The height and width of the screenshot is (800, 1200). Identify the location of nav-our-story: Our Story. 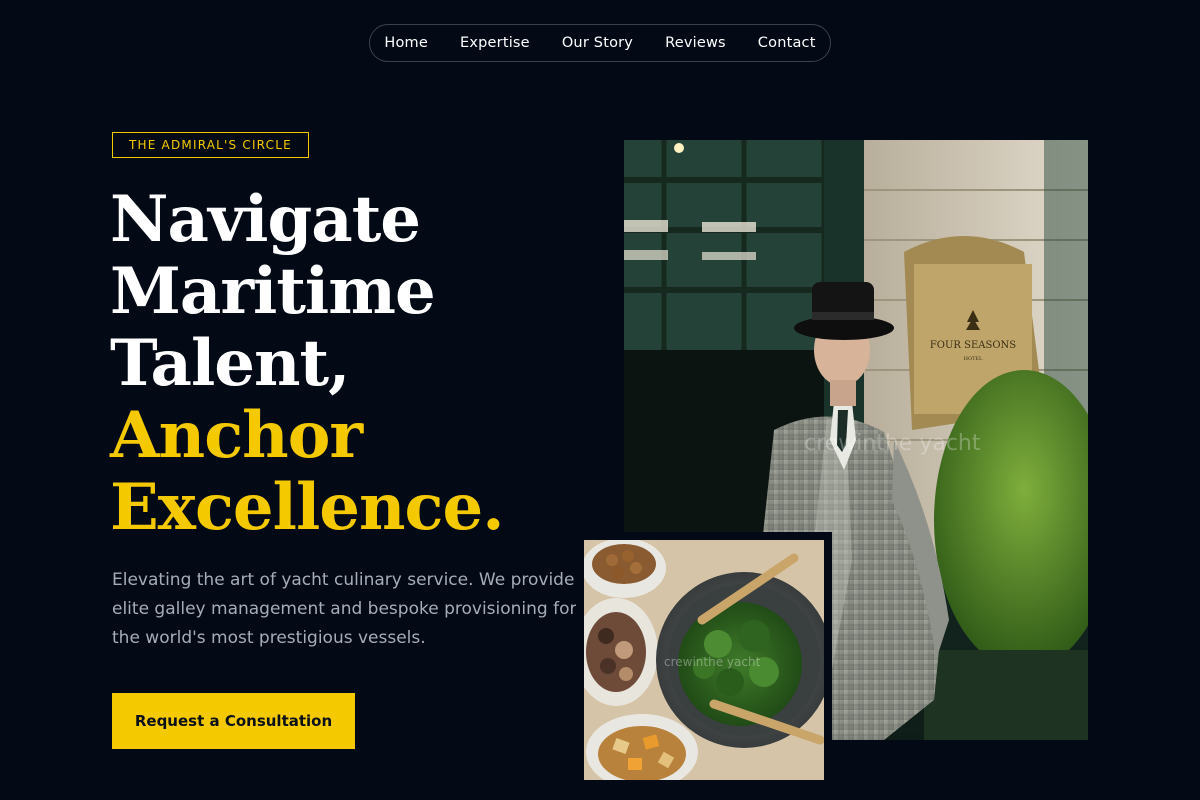
(597, 43).